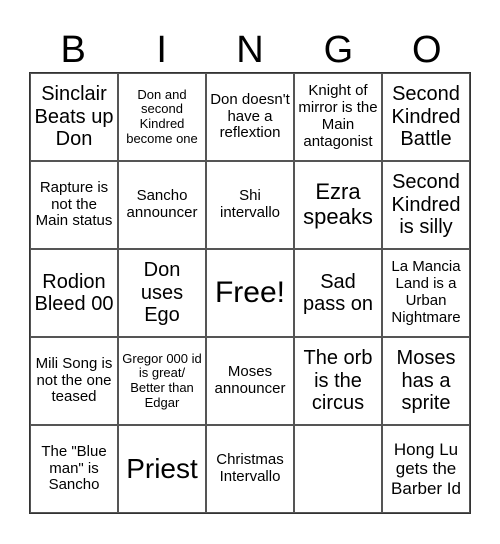 This screenshot has height=544, width=500. What do you see at coordinates (162, 293) in the screenshot?
I see `bingo-cell: Don uses Ego` at bounding box center [162, 293].